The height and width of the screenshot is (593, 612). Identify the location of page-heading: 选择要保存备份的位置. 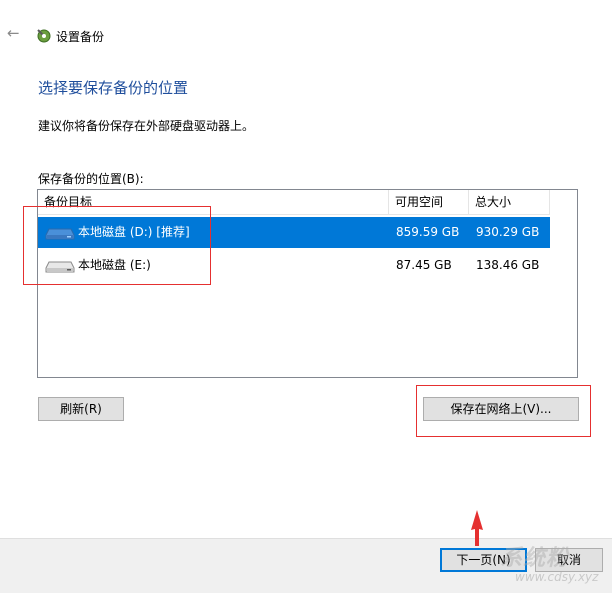
(113, 88).